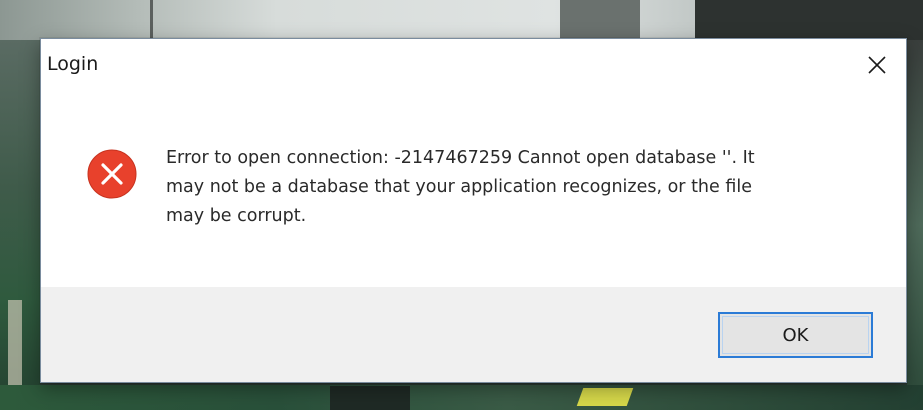 The height and width of the screenshot is (410, 923). I want to click on error-icon, so click(112, 174).